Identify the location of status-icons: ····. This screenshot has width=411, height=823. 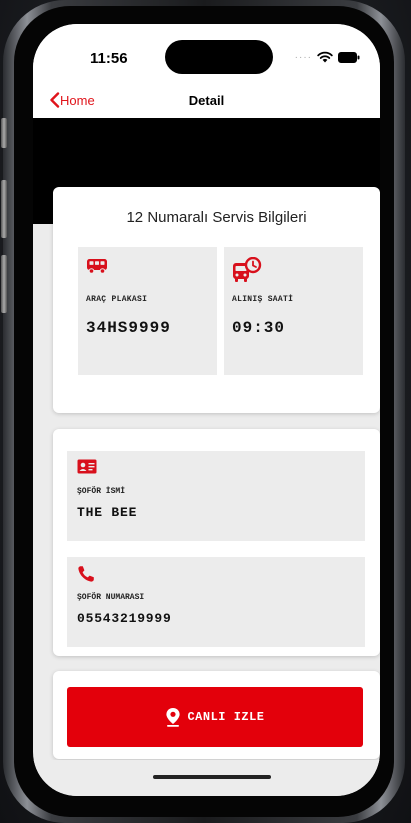
(327, 57).